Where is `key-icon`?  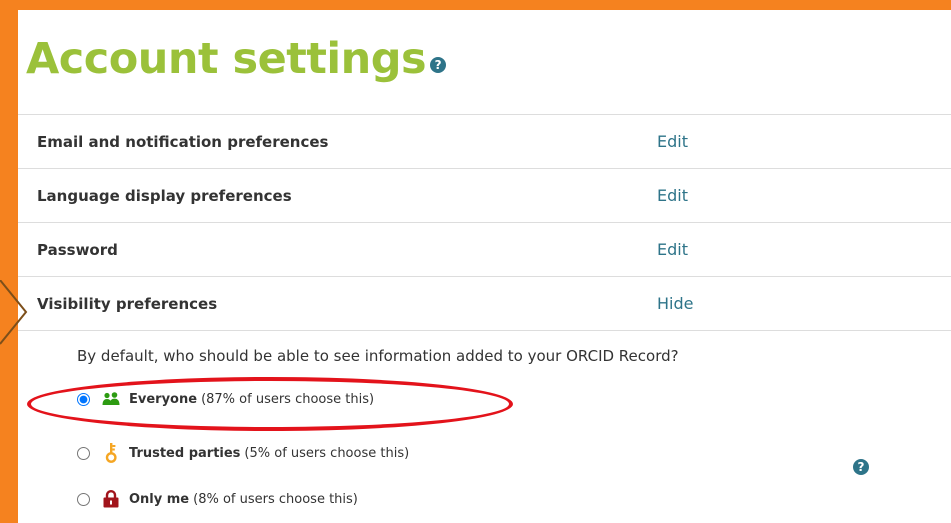
key-icon is located at coordinates (111, 453).